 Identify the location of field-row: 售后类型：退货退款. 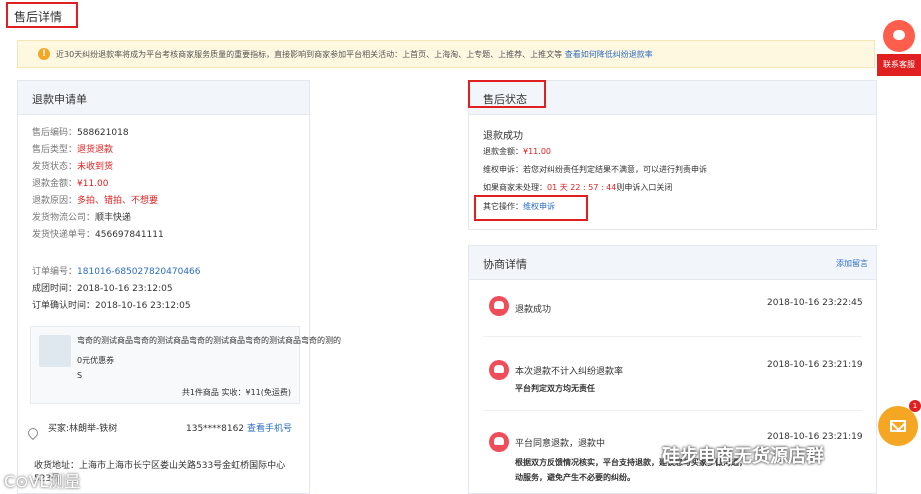
(72, 148).